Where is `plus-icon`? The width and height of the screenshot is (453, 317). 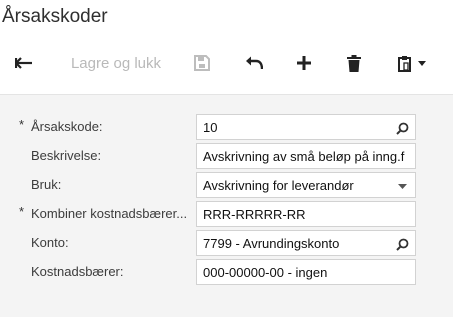
plus-icon is located at coordinates (304, 63).